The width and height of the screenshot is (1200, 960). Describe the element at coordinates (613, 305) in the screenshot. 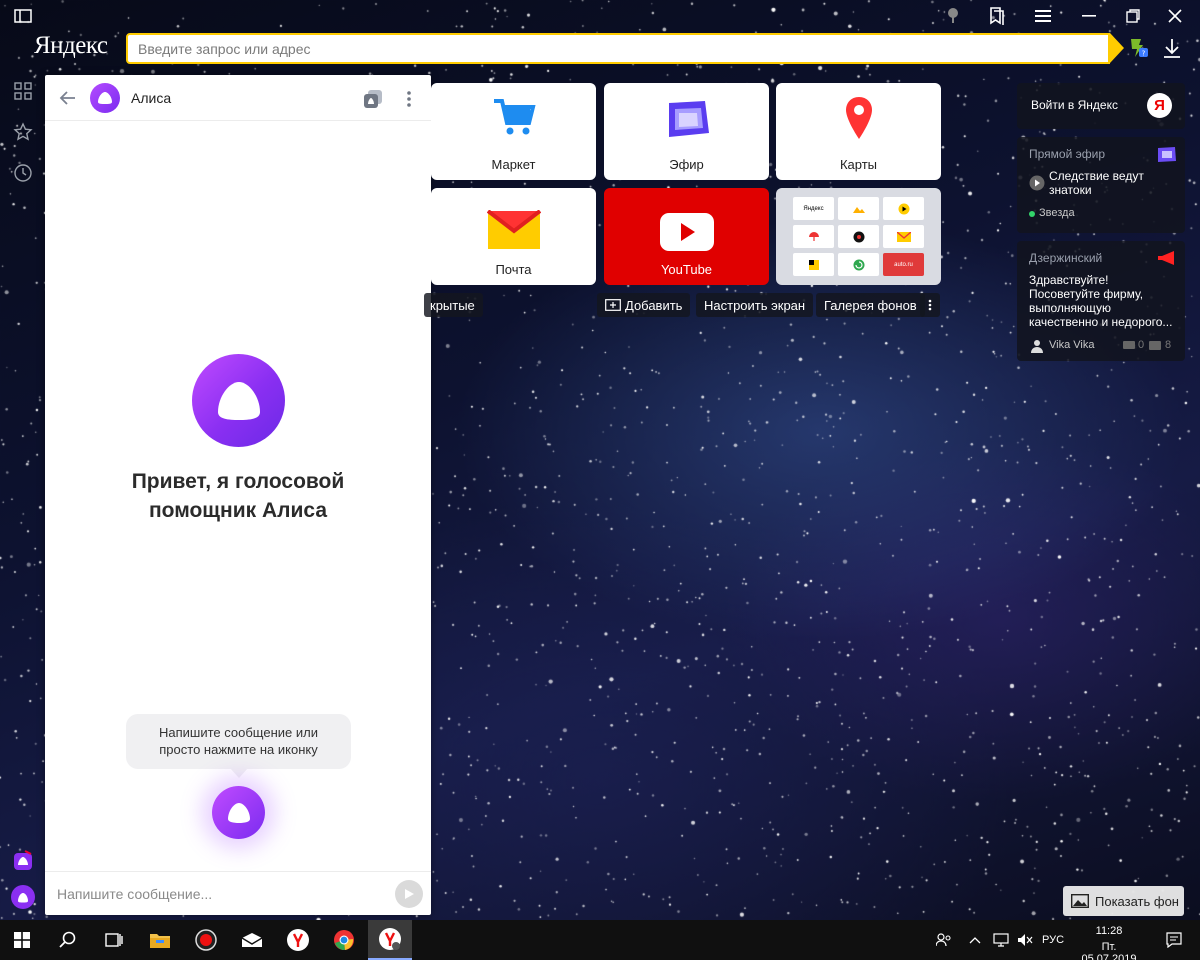

I see `add-icon` at that location.